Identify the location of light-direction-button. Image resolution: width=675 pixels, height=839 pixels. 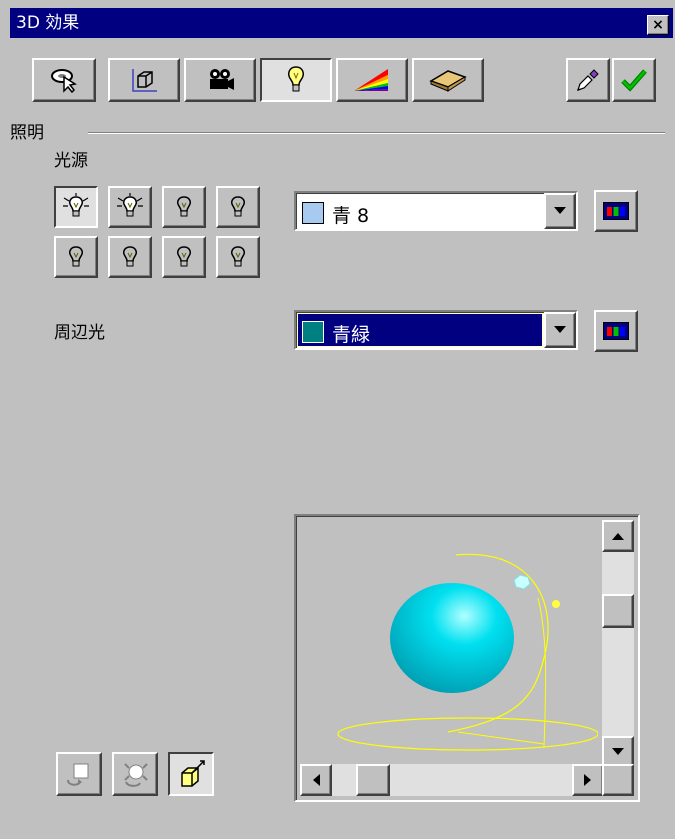
(191, 774).